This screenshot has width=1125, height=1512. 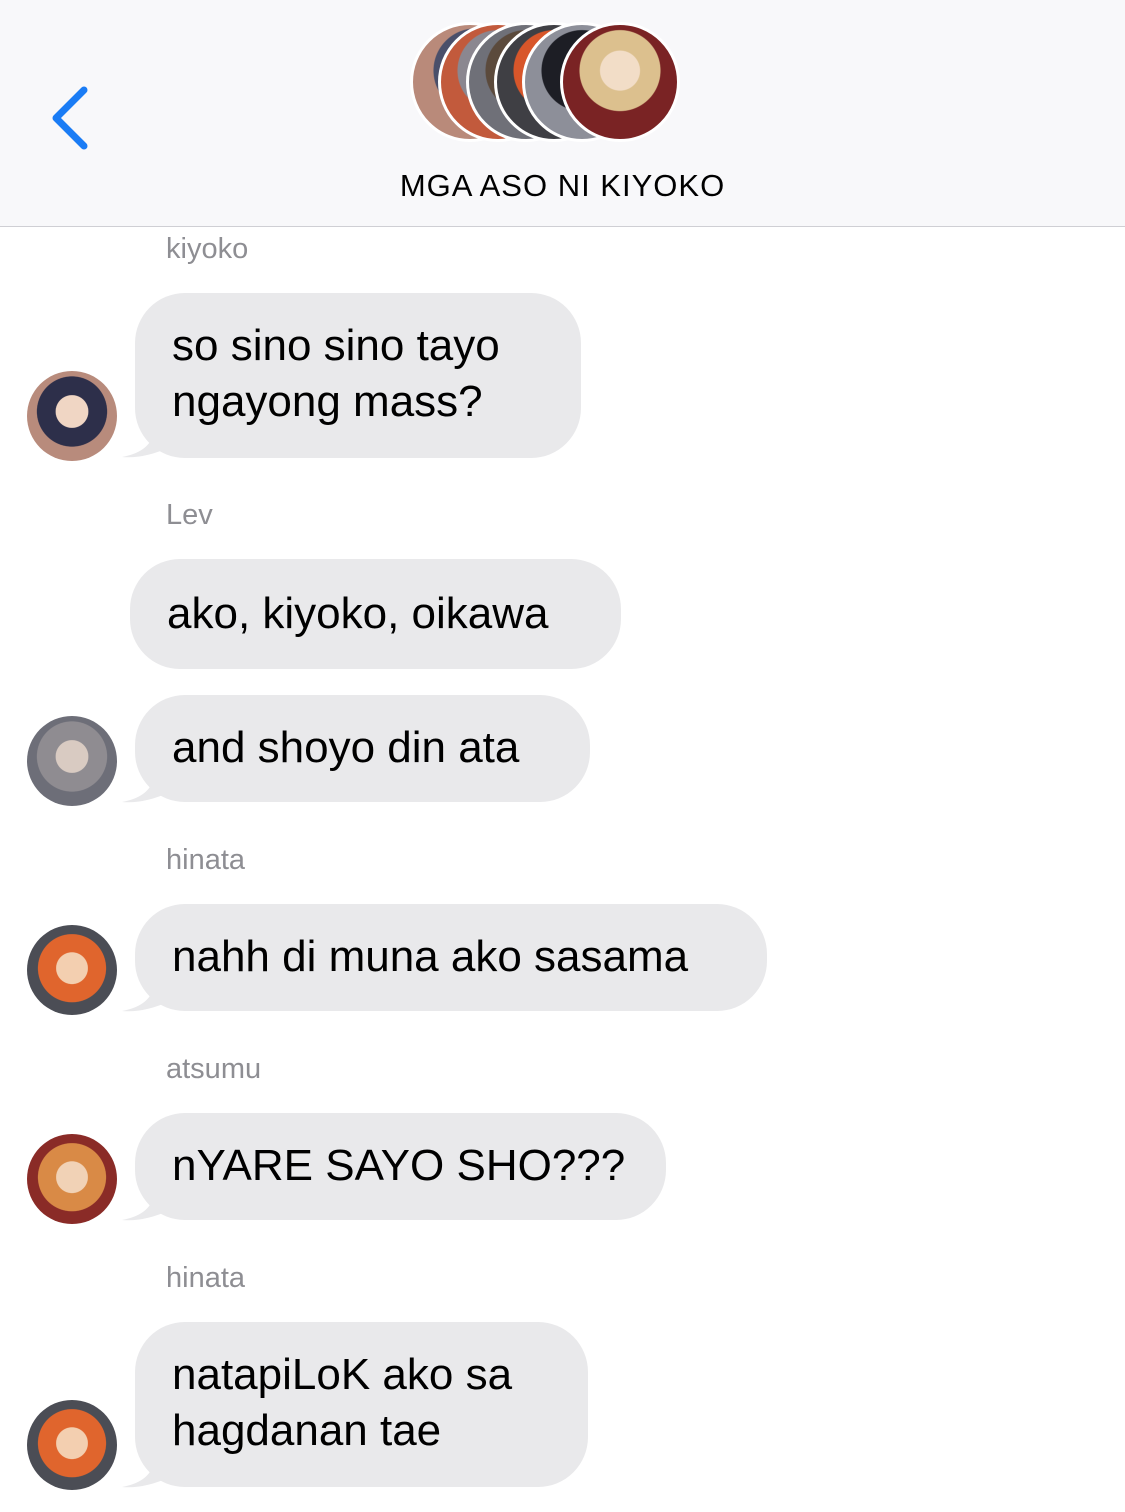 I want to click on message-text: nahh di muna ako sasama, so click(x=430, y=956).